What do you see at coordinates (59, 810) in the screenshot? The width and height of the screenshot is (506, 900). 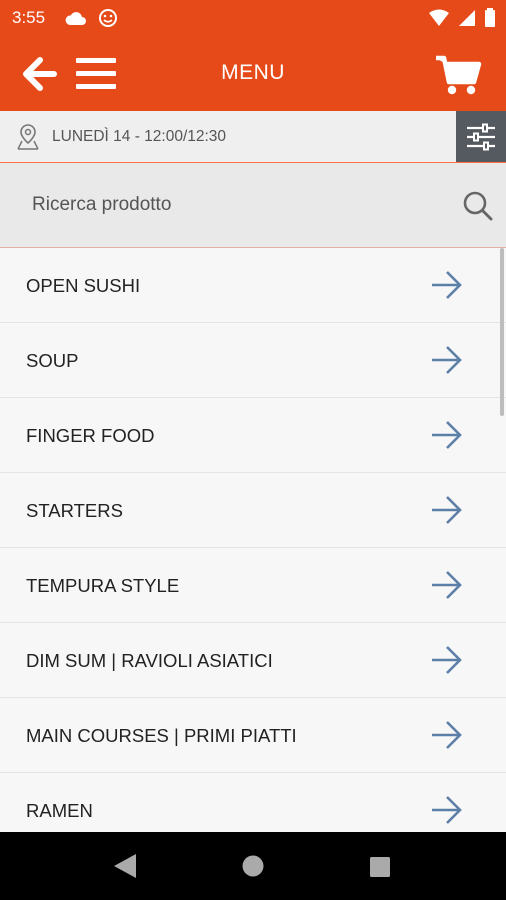 I see `category-label: RAMEN` at bounding box center [59, 810].